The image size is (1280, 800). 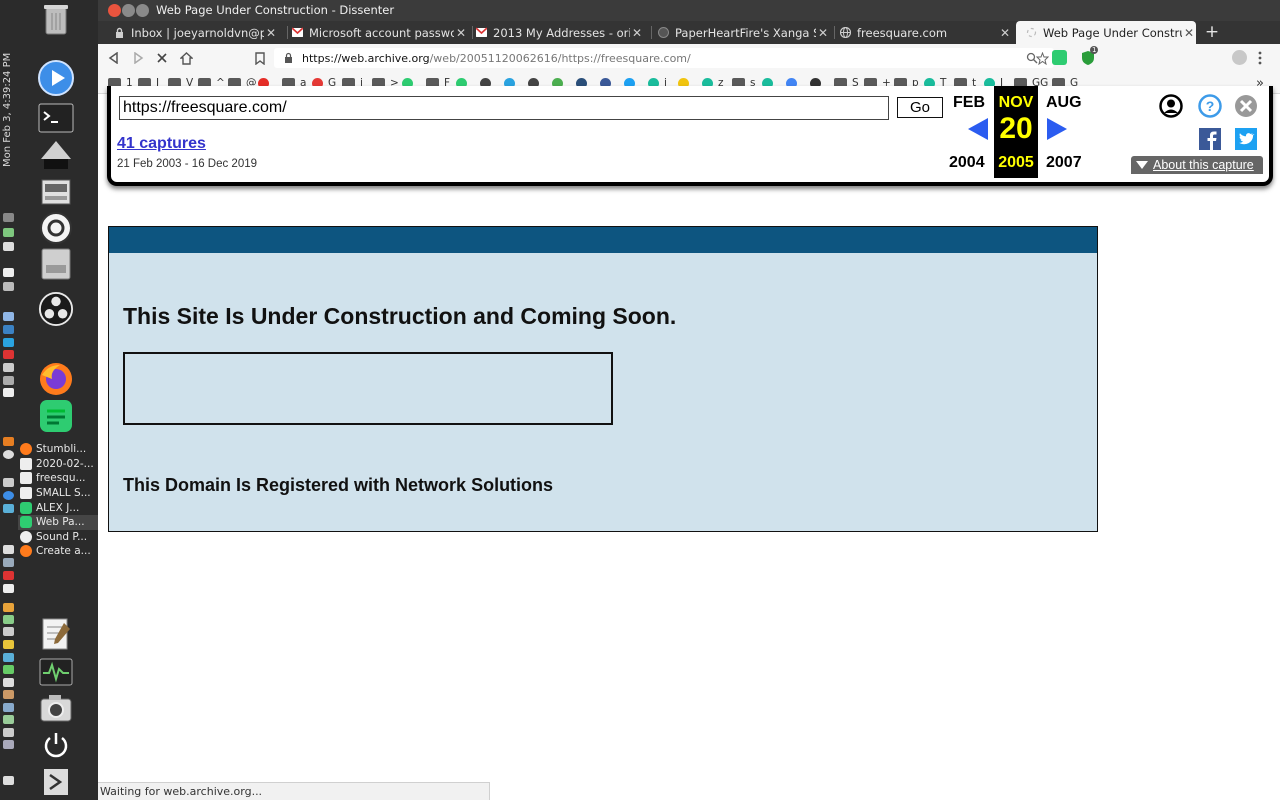 What do you see at coordinates (744, 32) in the screenshot?
I see `tab-xanga: PaperHeartFire's Xanga Sit ✕` at bounding box center [744, 32].